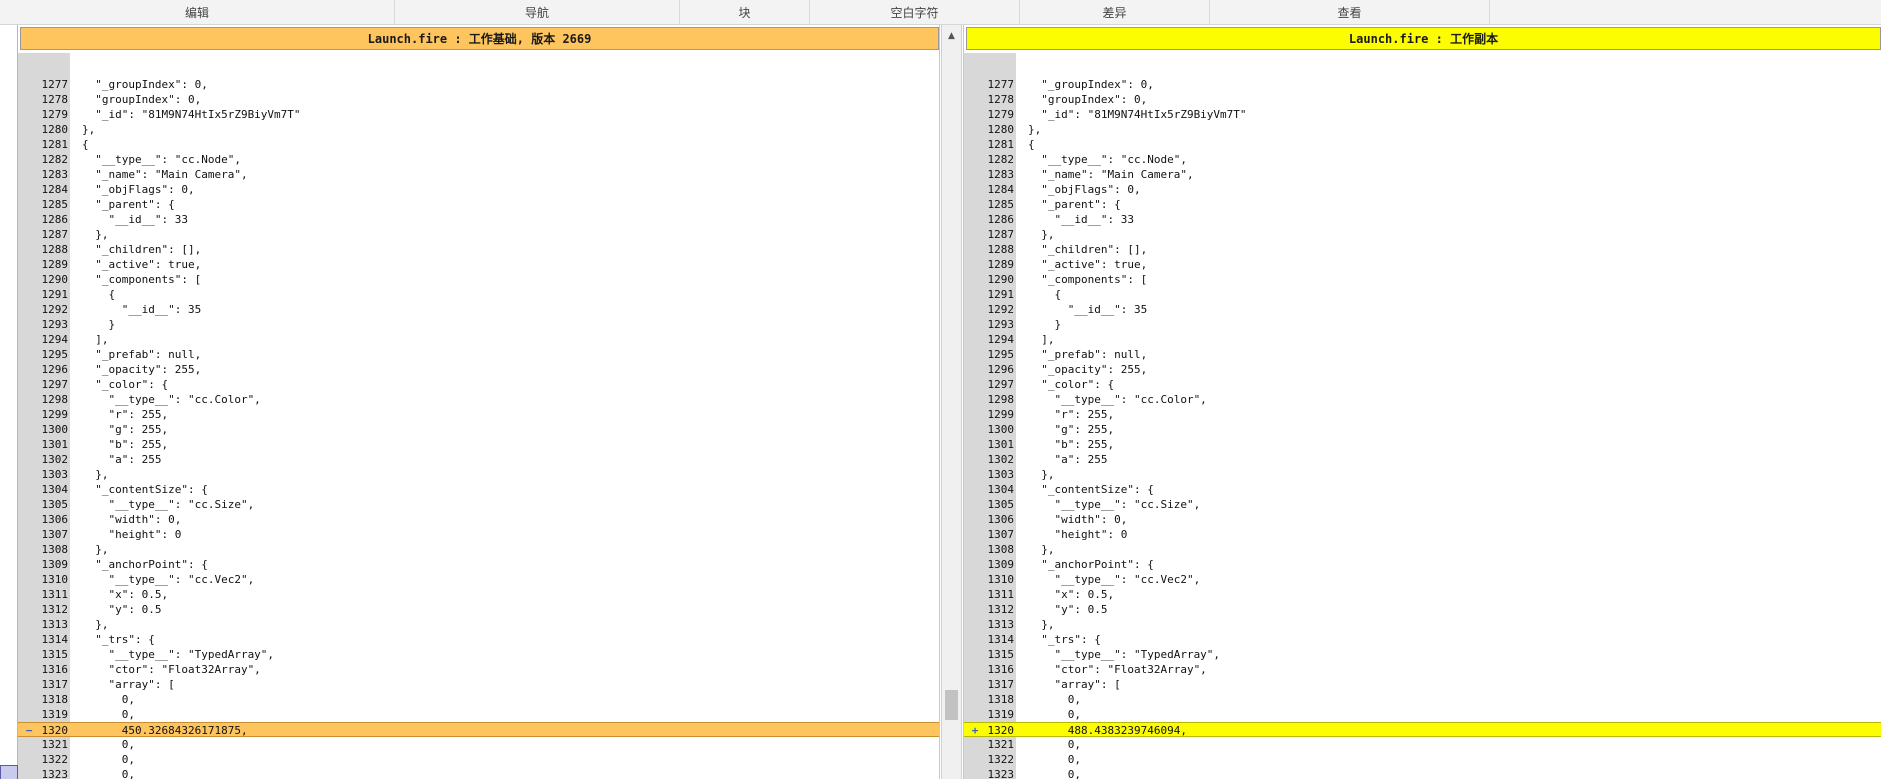  I want to click on scrollbar-thumb, so click(951, 705).